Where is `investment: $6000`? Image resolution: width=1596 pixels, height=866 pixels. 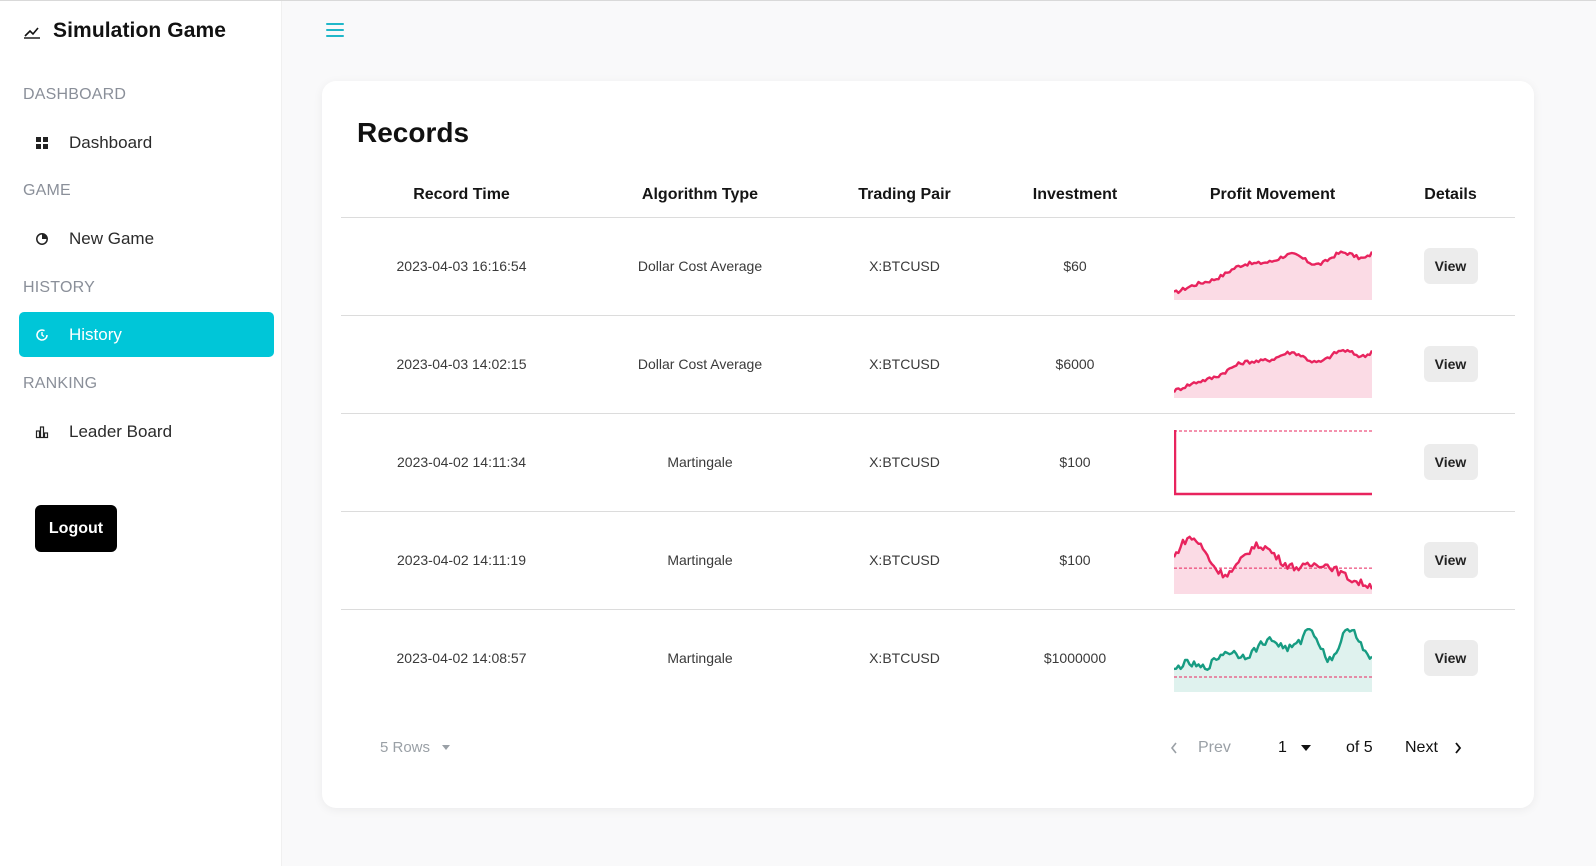
investment: $6000 is located at coordinates (1075, 364).